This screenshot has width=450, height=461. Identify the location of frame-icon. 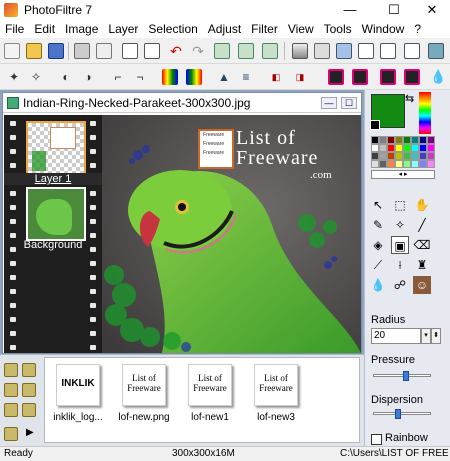
(344, 51).